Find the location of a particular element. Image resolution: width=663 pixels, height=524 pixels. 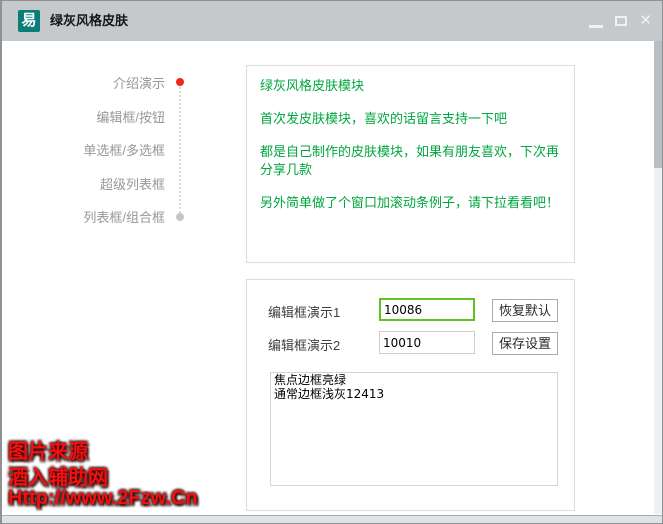

editbox1-input is located at coordinates (427, 309).